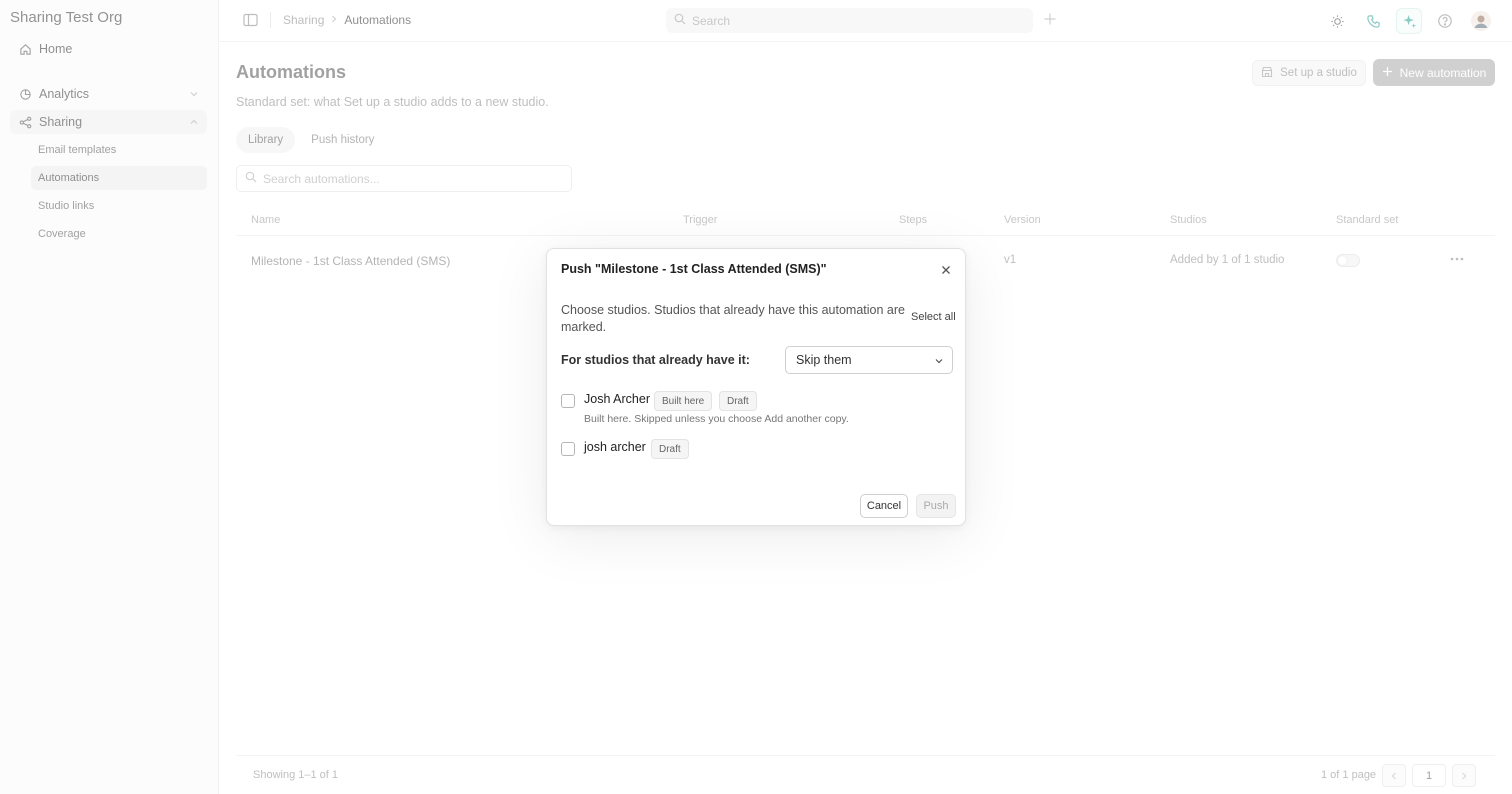  Describe the element at coordinates (615, 447) in the screenshot. I see `studio-name: josh archer` at that location.